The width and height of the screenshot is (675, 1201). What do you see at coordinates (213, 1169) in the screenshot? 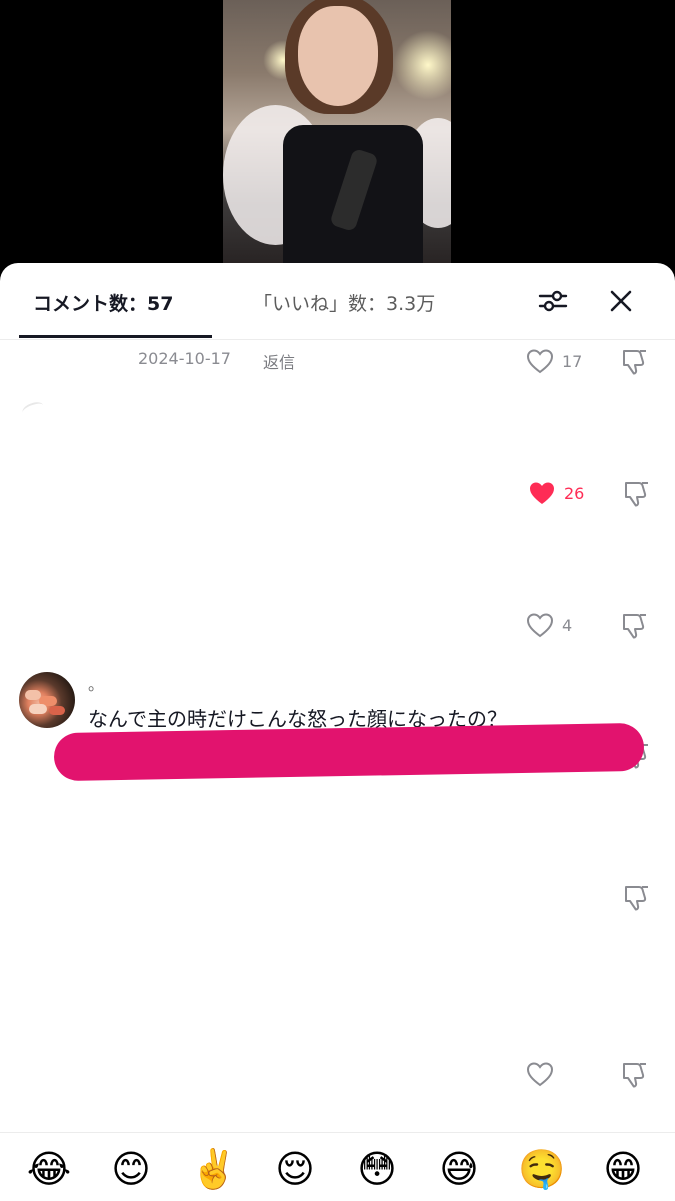
I see `emoji-button: ✌️` at bounding box center [213, 1169].